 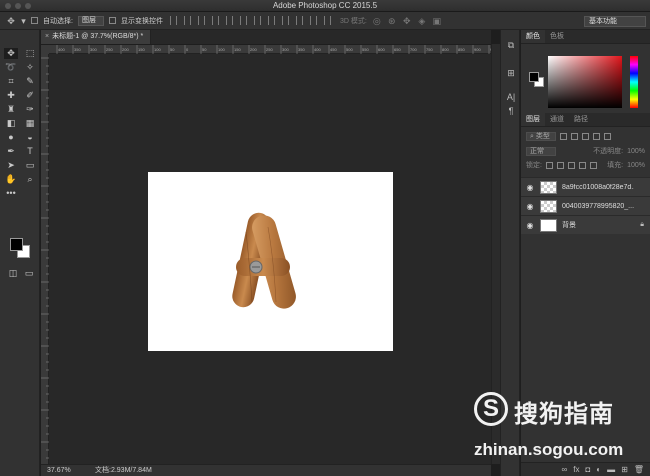 I want to click on tab-channels: 通道, so click(x=557, y=119).